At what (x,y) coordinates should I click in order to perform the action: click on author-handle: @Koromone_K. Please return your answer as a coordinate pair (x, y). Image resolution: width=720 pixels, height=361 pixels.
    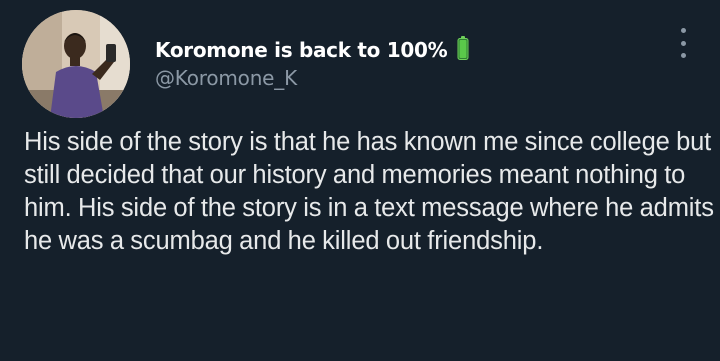
    Looking at the image, I should click on (226, 78).